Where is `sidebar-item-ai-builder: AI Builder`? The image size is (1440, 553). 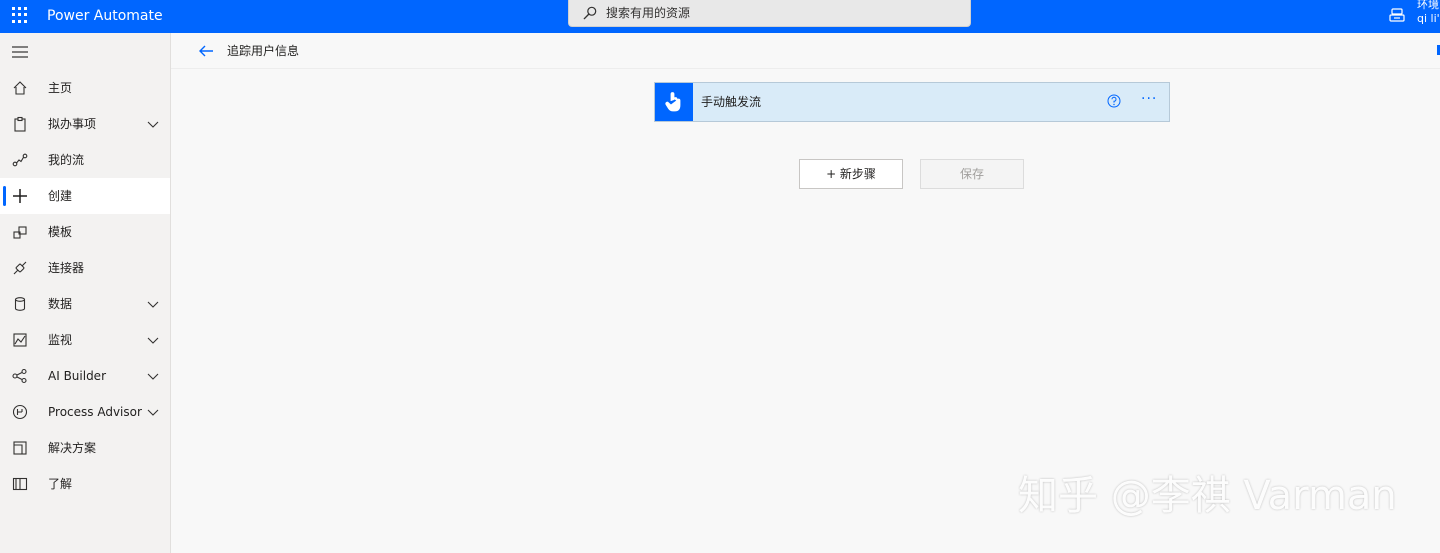
sidebar-item-ai-builder: AI Builder is located at coordinates (85, 376).